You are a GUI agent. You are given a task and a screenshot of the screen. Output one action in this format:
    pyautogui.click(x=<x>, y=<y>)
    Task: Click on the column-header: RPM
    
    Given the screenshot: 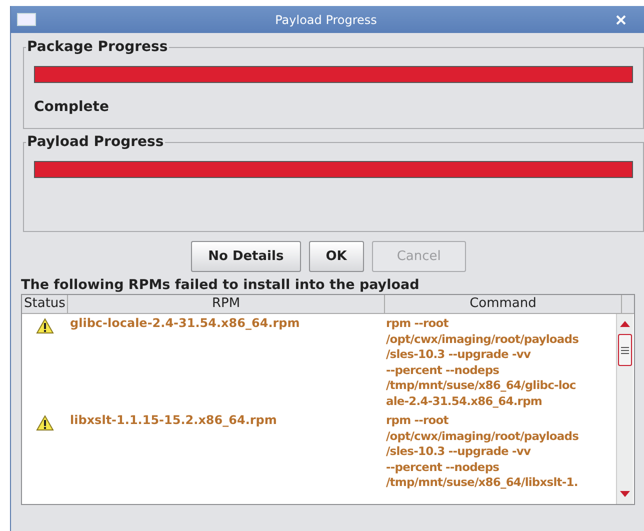 What is the action you would take?
    pyautogui.click(x=226, y=304)
    